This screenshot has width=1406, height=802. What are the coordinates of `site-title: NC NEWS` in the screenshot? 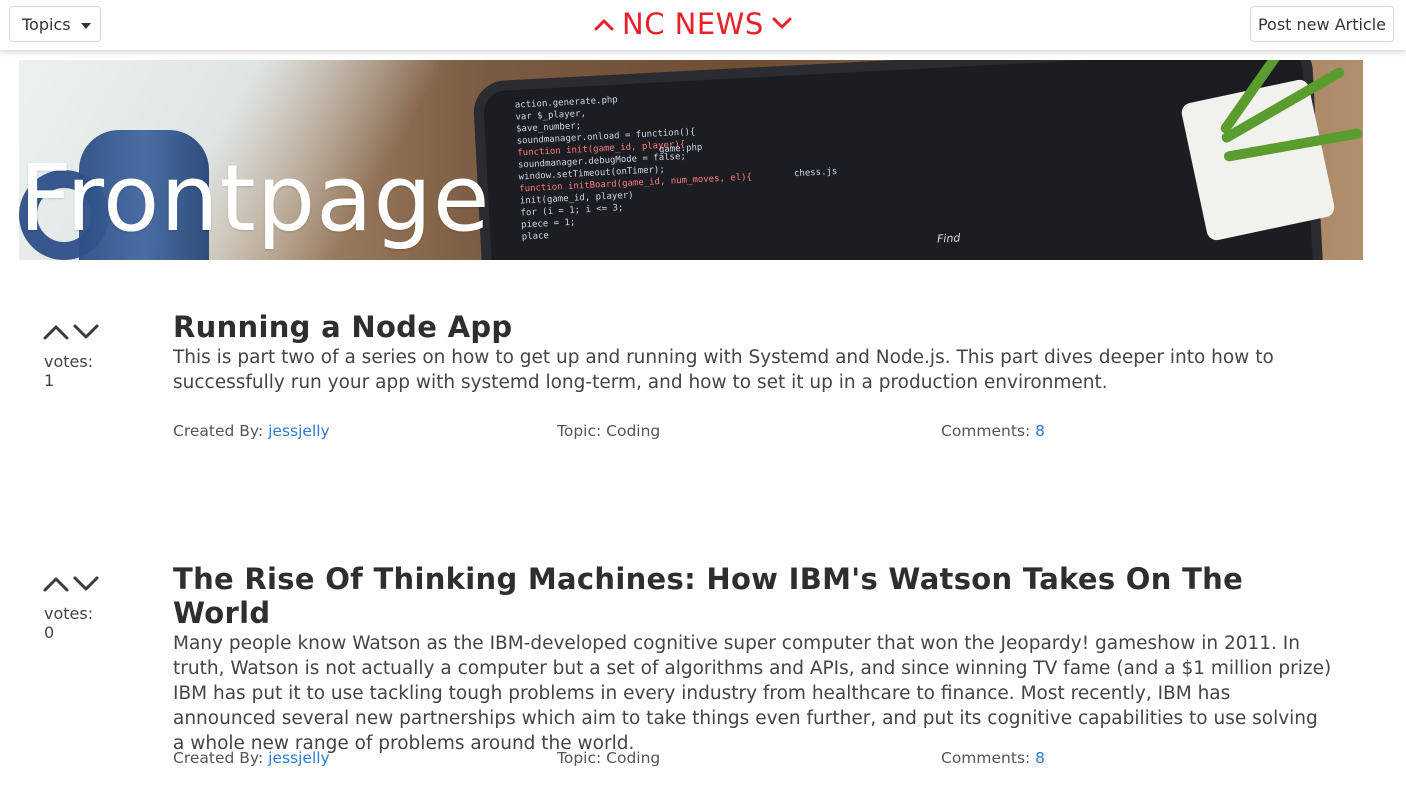 It's located at (693, 24).